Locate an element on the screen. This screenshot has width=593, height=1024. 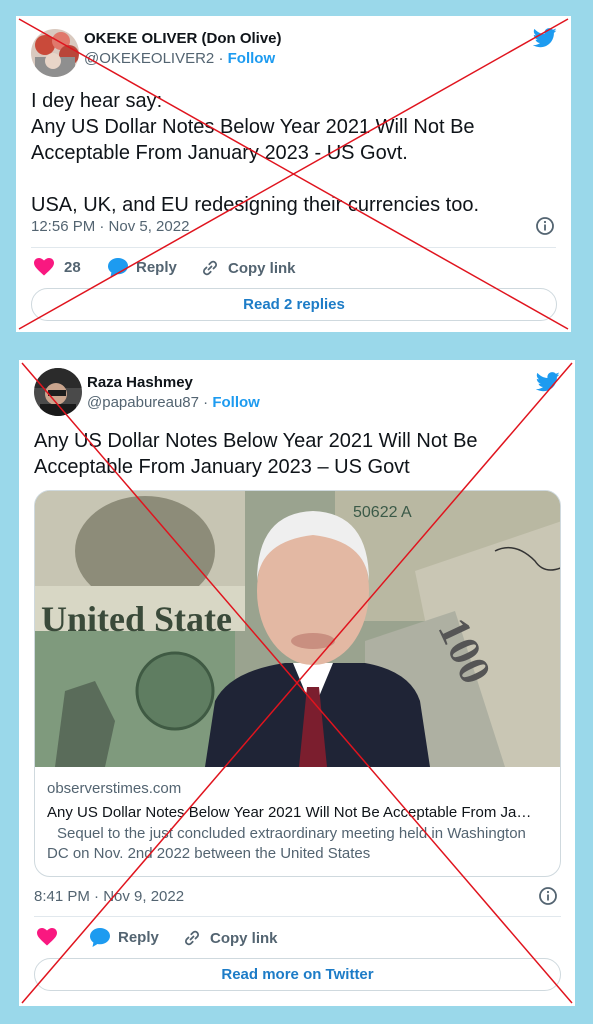
tweet-line: I dey hear say: is located at coordinates (97, 101).